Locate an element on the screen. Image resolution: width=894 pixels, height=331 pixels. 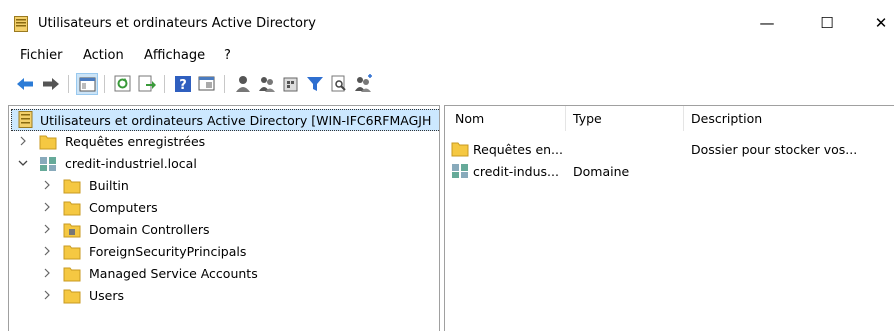
list-cell-type: Domaine is located at coordinates (601, 171).